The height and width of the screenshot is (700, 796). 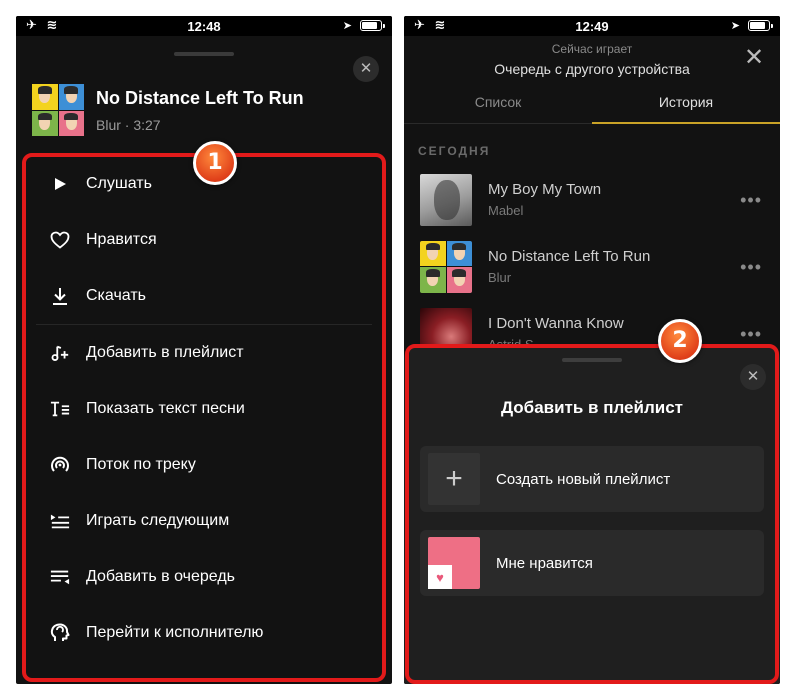 What do you see at coordinates (128, 124) in the screenshot?
I see `track-subtitle: Blur · 3:27` at bounding box center [128, 124].